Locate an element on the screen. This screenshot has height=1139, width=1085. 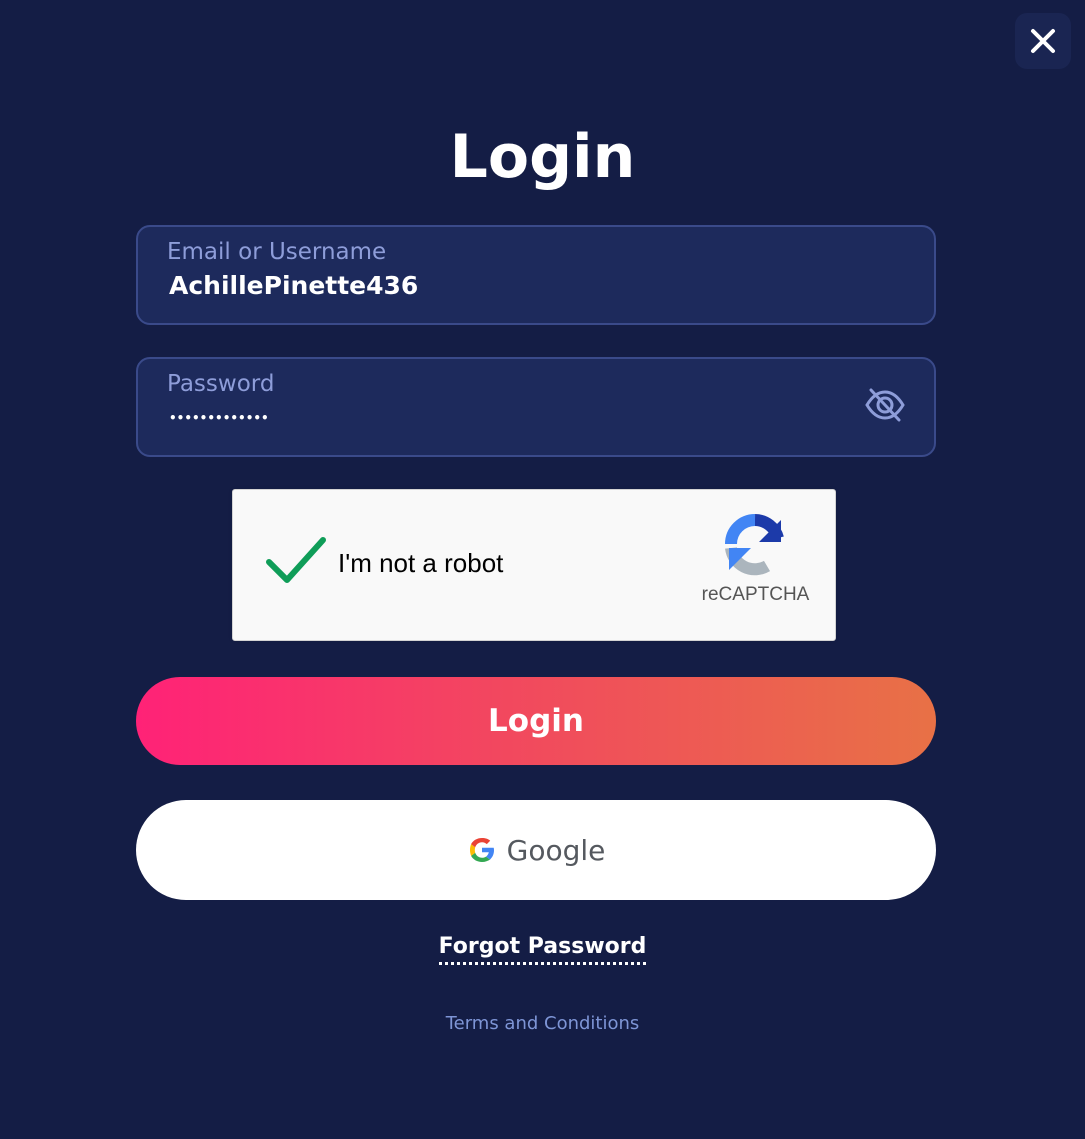
email-field: Email or Username is located at coordinates (536, 275).